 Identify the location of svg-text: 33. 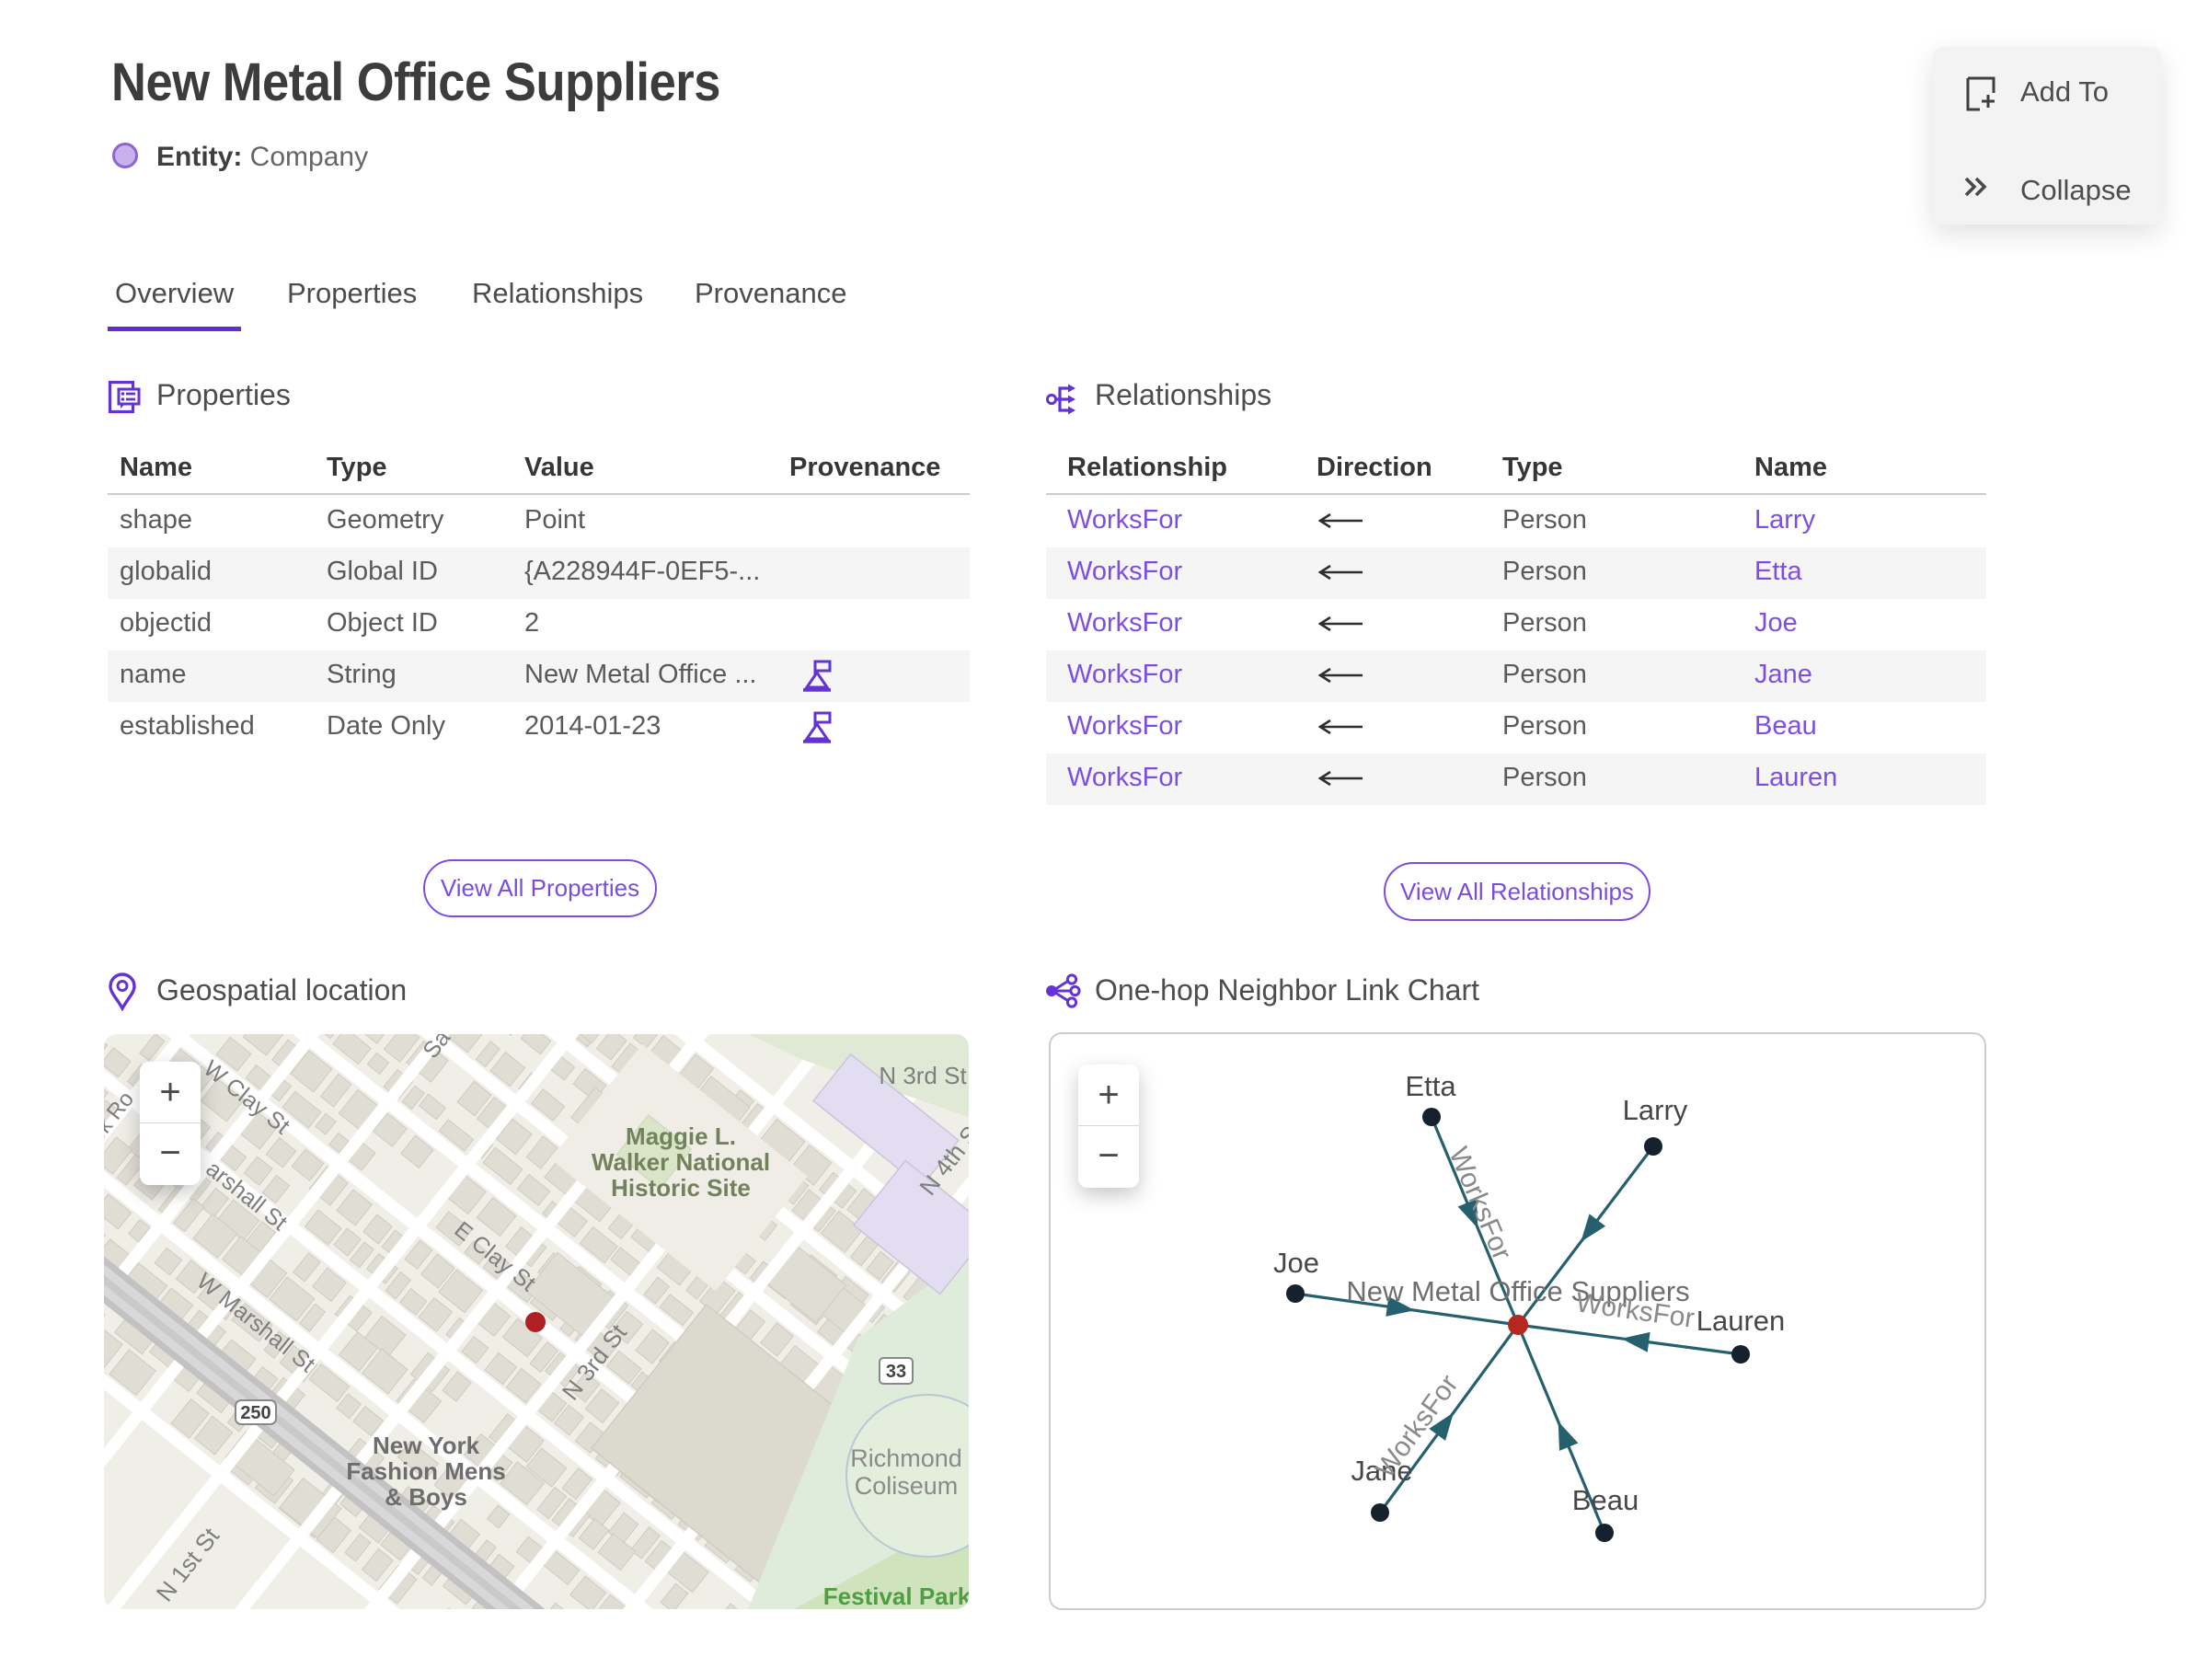
(896, 1372).